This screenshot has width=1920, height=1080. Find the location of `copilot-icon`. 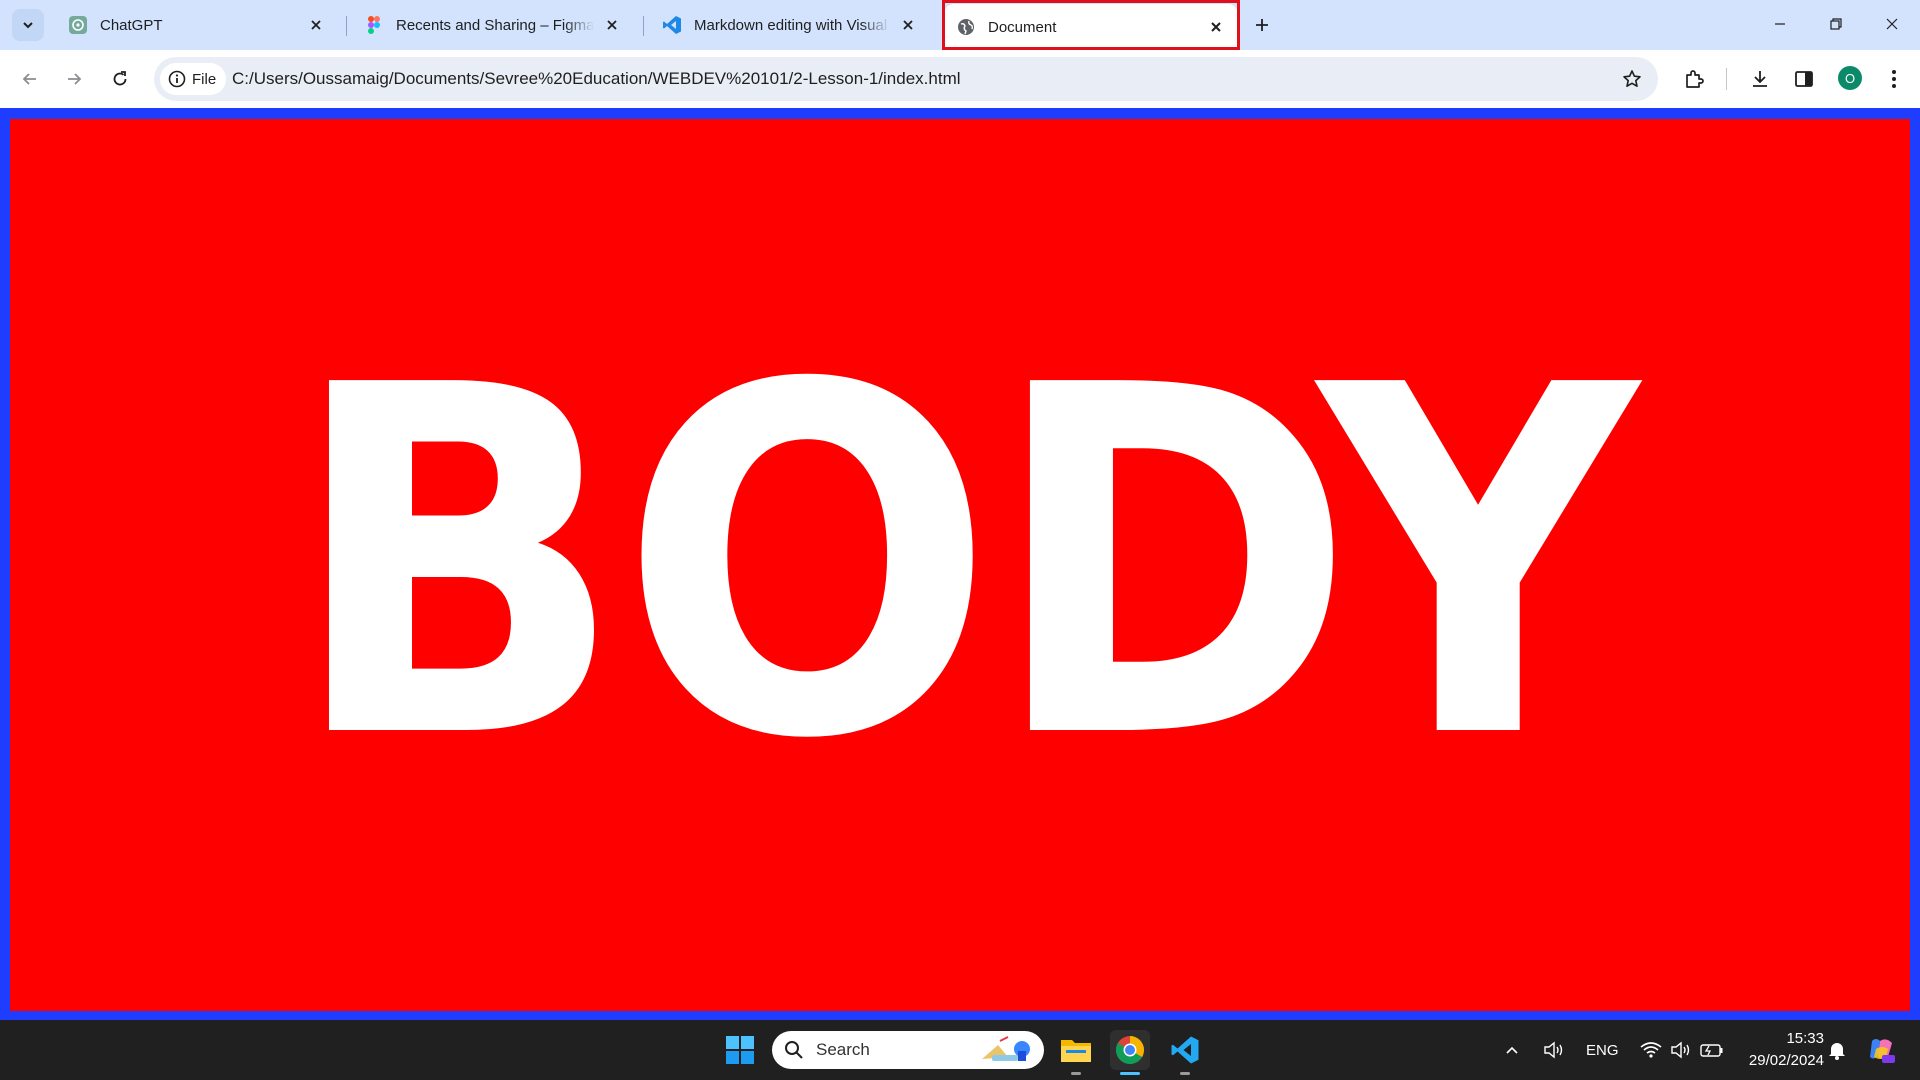

copilot-icon is located at coordinates (1882, 1051).